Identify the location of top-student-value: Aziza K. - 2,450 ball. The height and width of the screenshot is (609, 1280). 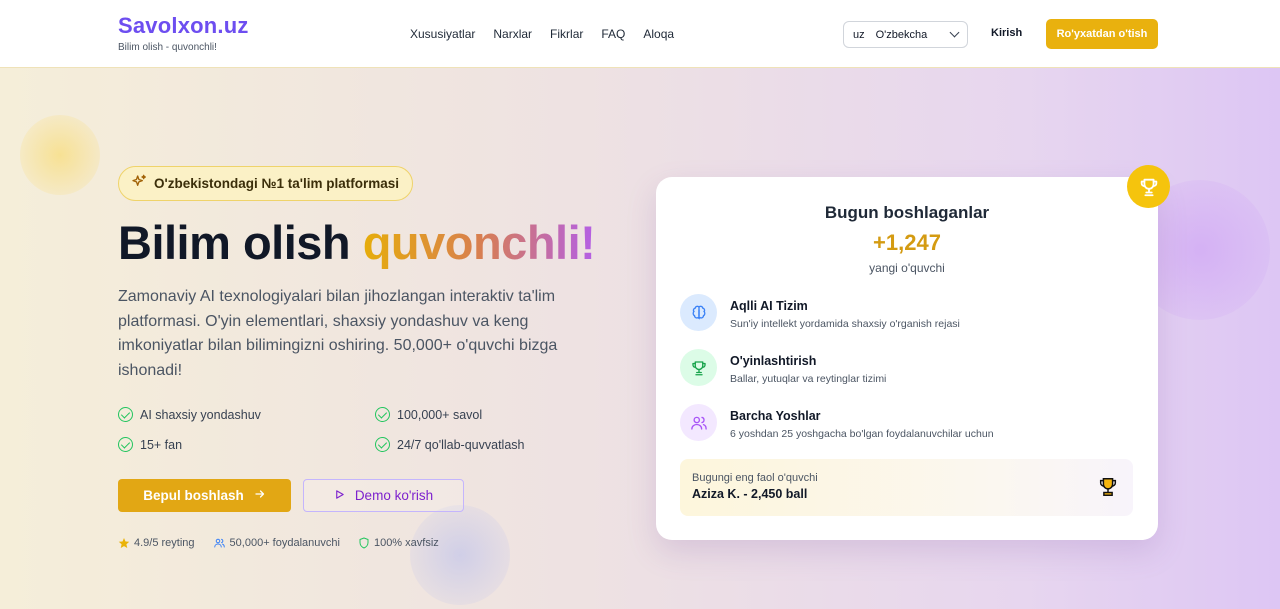
(750, 494).